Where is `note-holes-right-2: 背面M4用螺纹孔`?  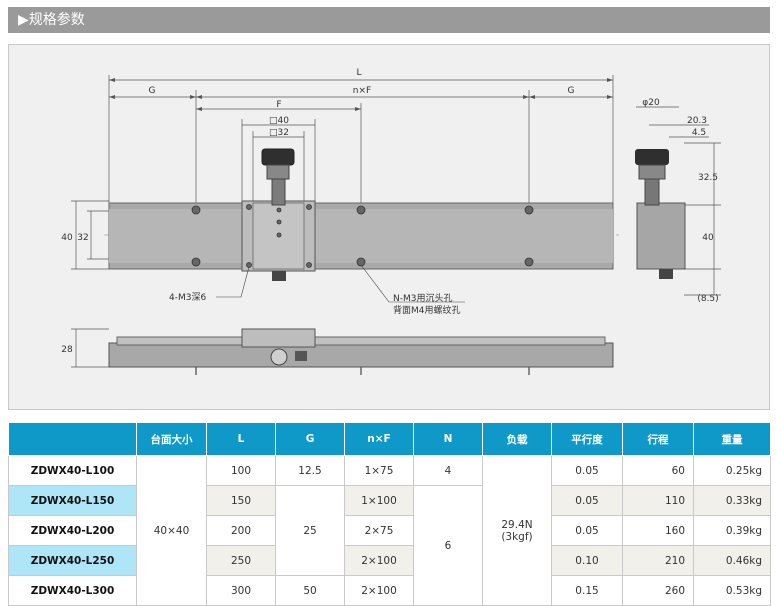
note-holes-right-2: 背面M4用螺纹孔 is located at coordinates (427, 310).